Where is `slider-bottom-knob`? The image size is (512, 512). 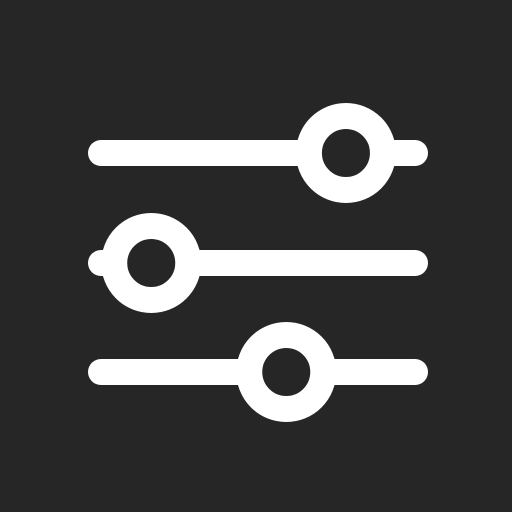
slider-bottom-knob is located at coordinates (286, 372).